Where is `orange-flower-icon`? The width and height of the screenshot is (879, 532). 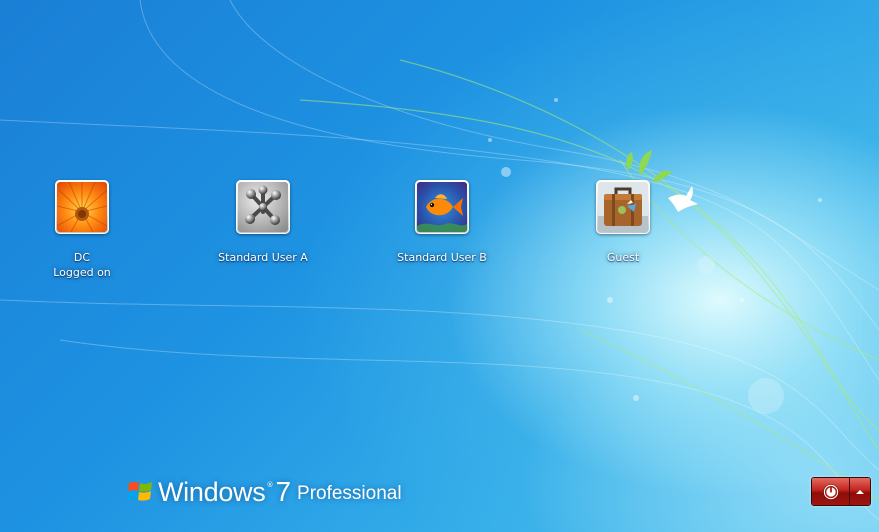 orange-flower-icon is located at coordinates (82, 207).